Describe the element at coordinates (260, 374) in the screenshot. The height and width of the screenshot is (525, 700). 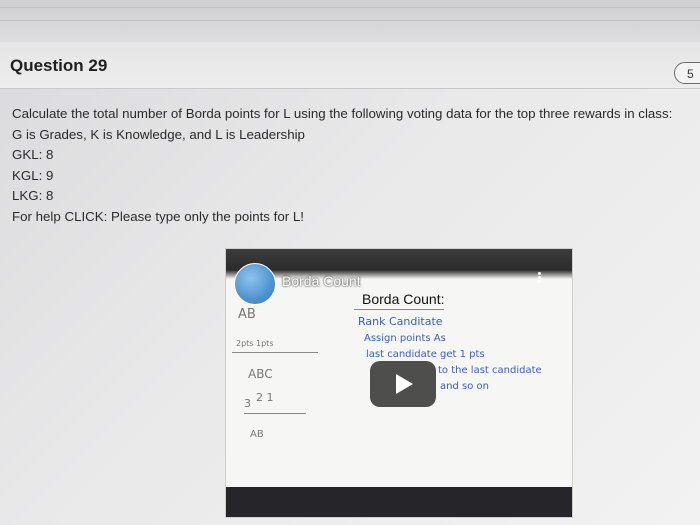
I see `sketch-mid-letters: ABC` at that location.